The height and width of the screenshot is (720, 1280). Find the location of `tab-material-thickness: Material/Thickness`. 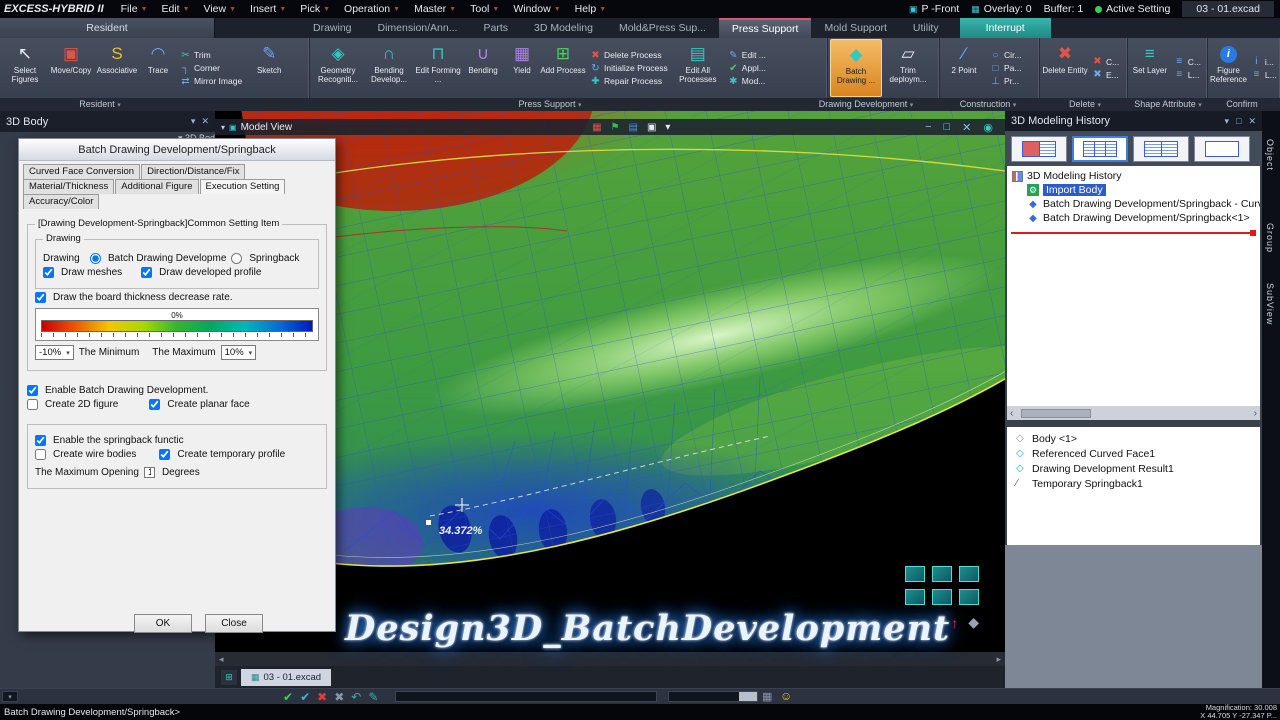

tab-material-thickness: Material/Thickness is located at coordinates (69, 186).